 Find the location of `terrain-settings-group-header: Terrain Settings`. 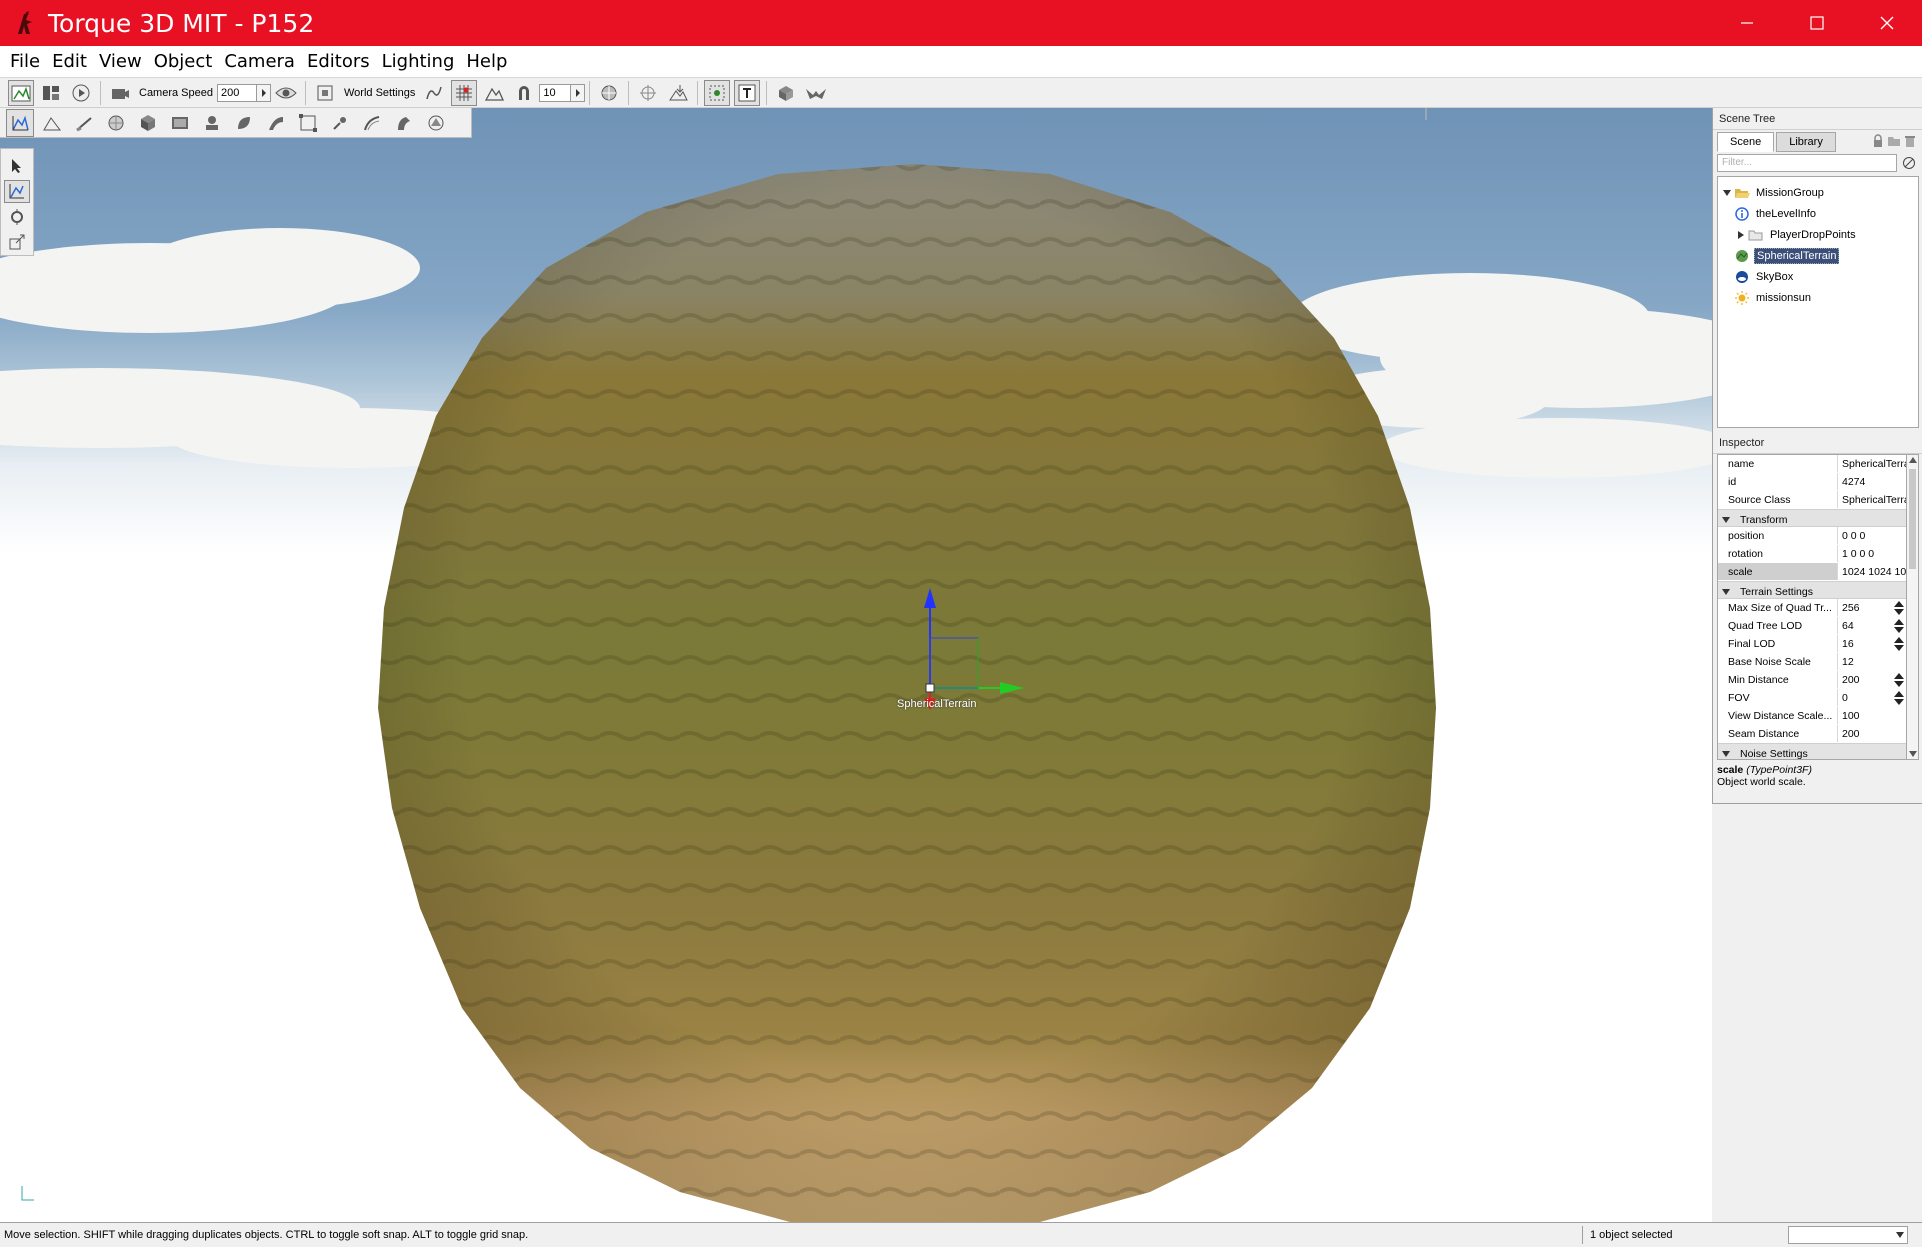

terrain-settings-group-header: Terrain Settings is located at coordinates (1812, 590).